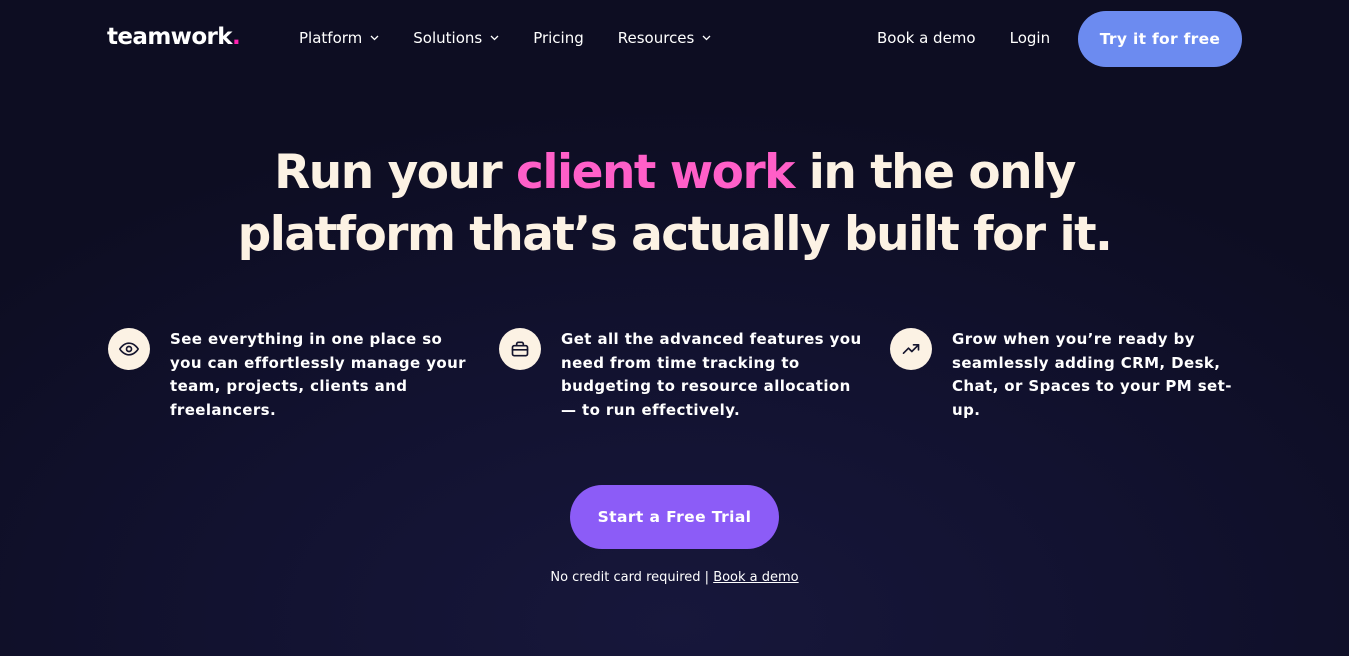 The image size is (1349, 656). What do you see at coordinates (926, 38) in the screenshot?
I see `book-demo-link: Book a demo` at bounding box center [926, 38].